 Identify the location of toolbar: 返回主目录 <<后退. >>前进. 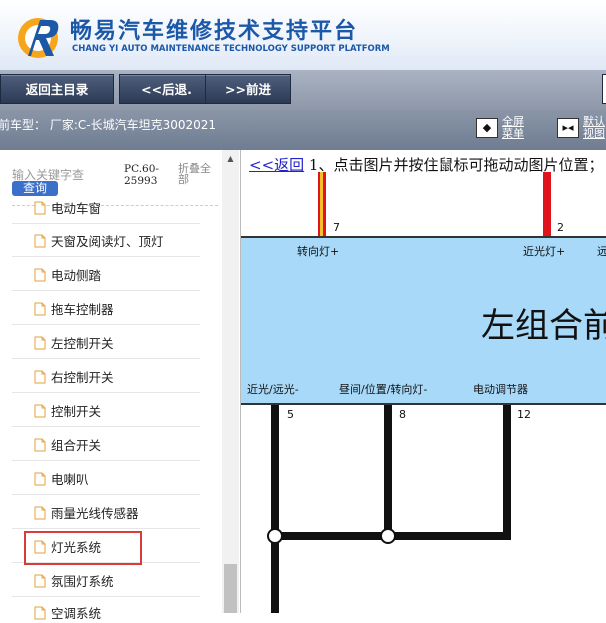
(303, 90).